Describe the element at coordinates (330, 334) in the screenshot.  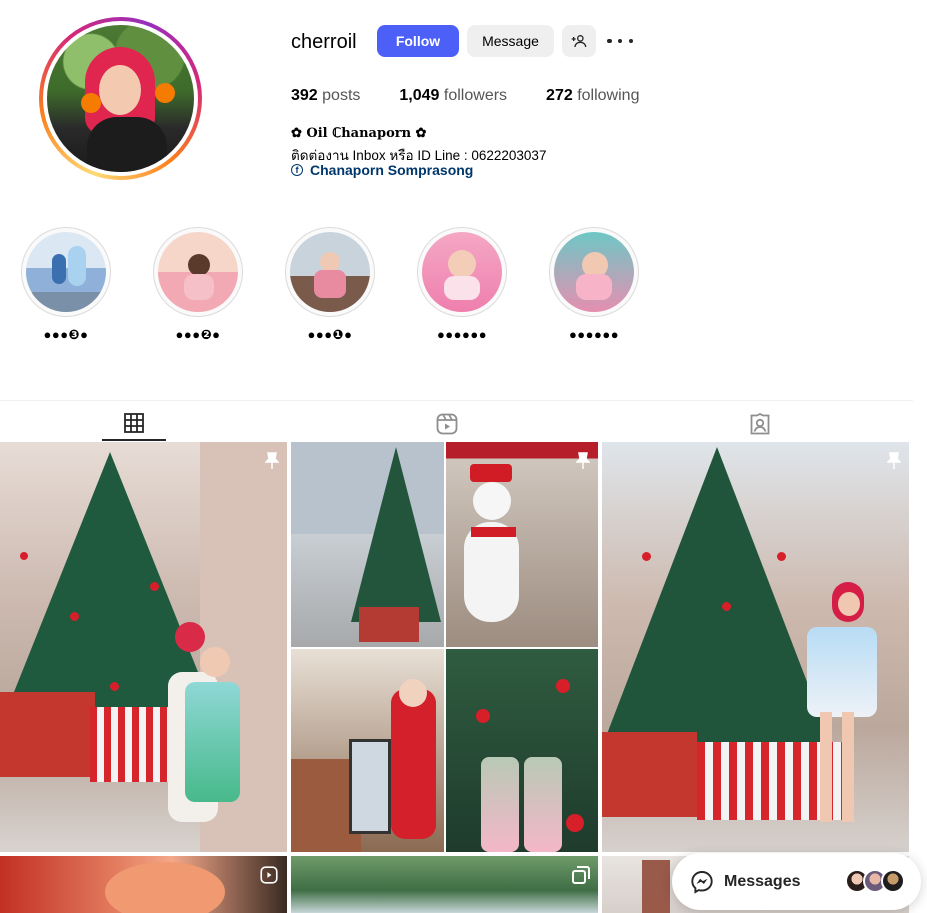
I see `highlight-label: ●●●❶●` at that location.